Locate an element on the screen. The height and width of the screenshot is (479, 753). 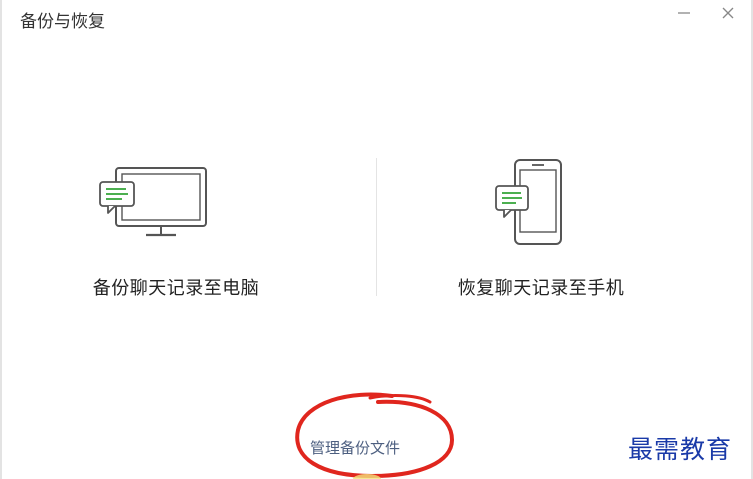
monitor-chat-icon is located at coordinates (153, 202).